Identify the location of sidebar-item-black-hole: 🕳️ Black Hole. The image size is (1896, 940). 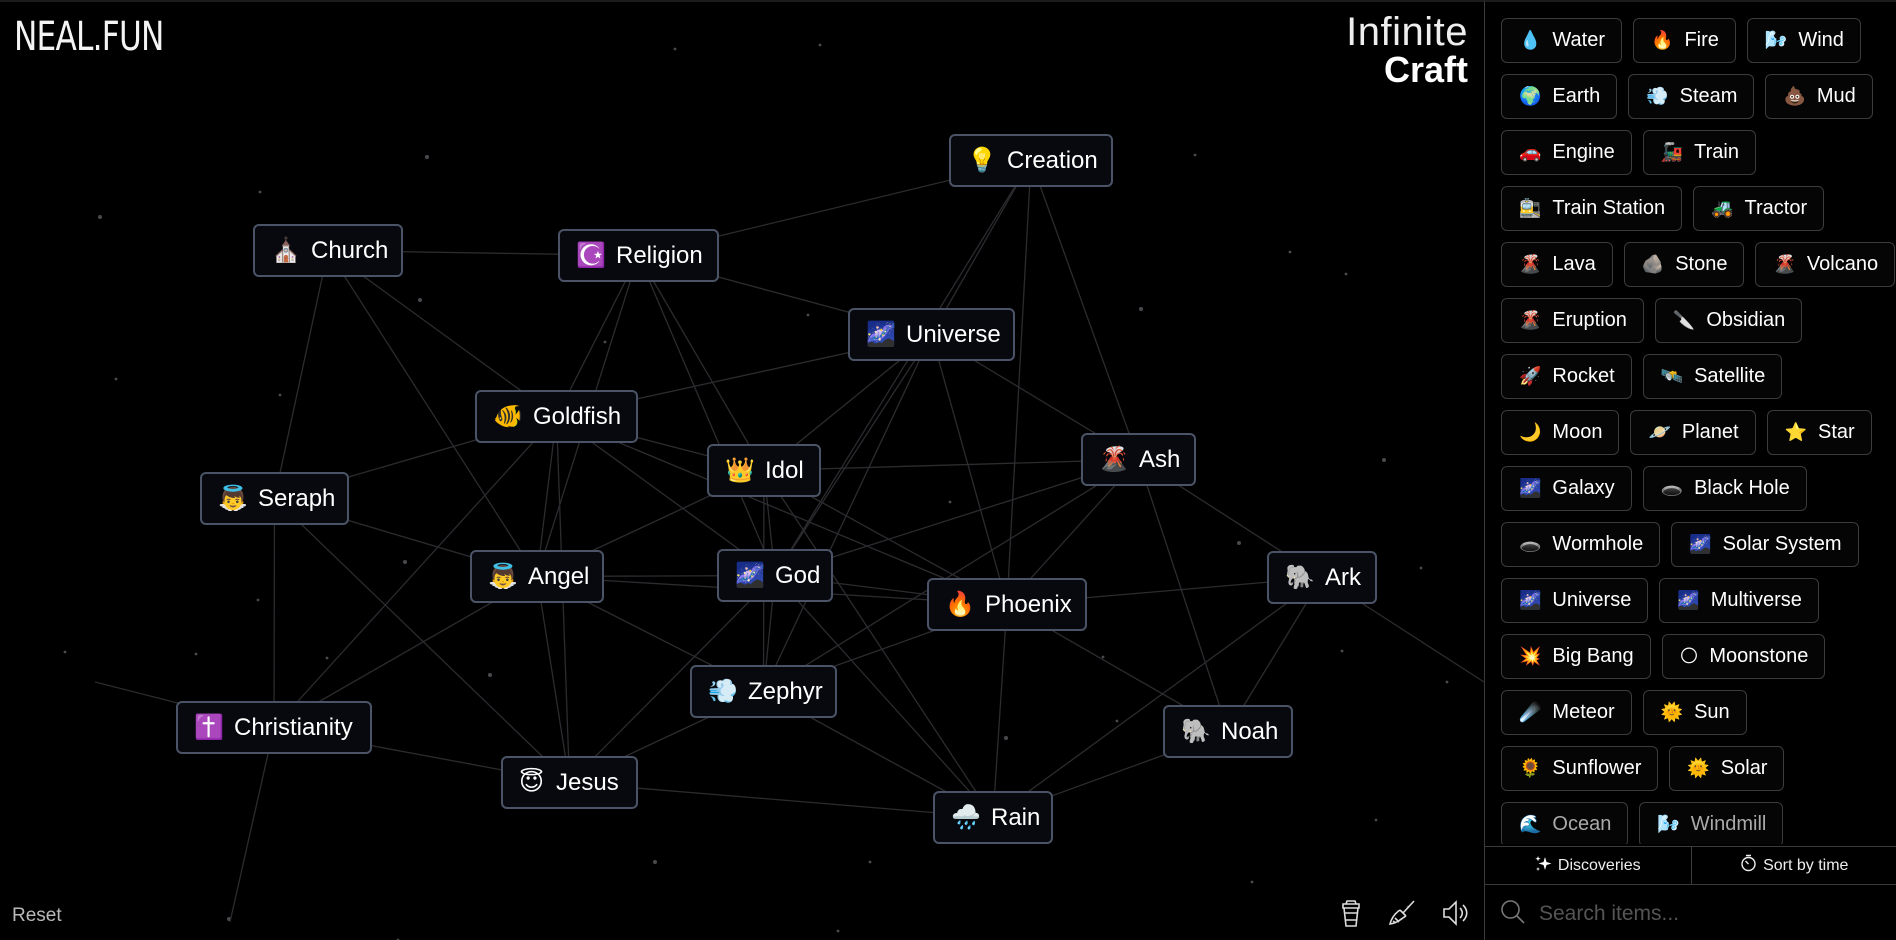
(1724, 488).